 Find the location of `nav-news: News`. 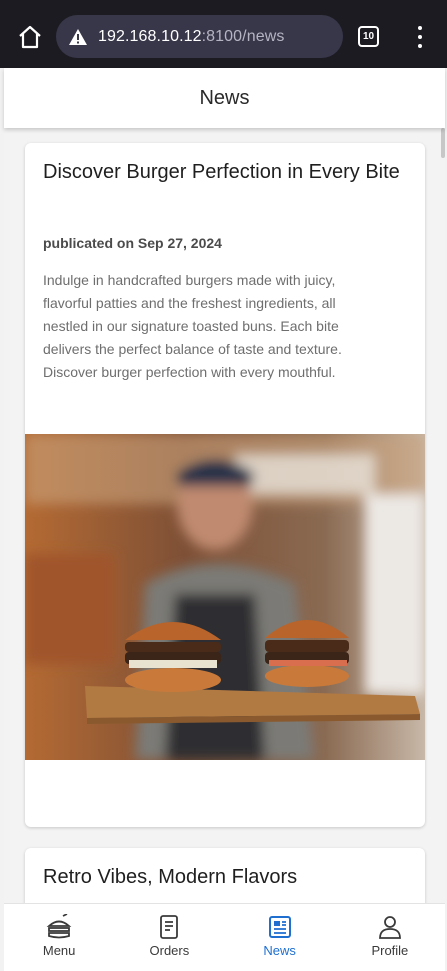

nav-news: News is located at coordinates (280, 937).